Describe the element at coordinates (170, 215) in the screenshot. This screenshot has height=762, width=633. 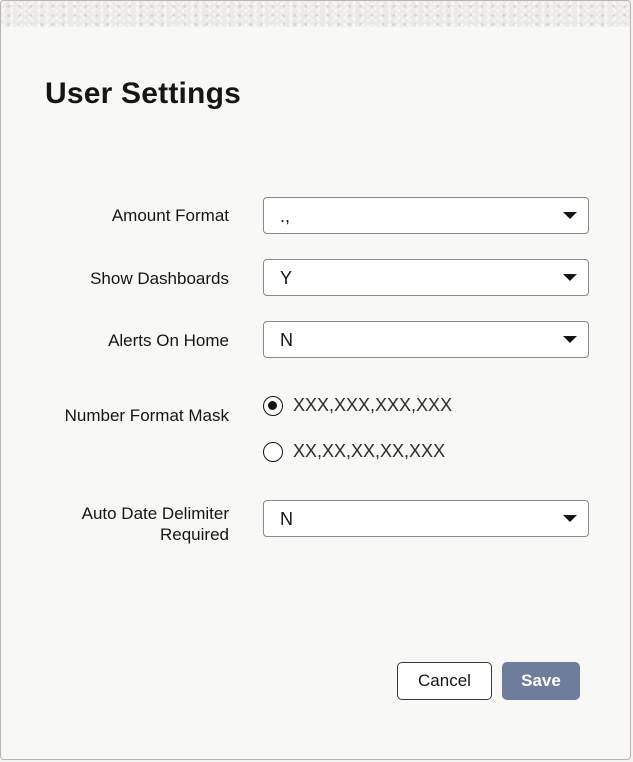
I see `amount-format-label: Amount Format` at that location.